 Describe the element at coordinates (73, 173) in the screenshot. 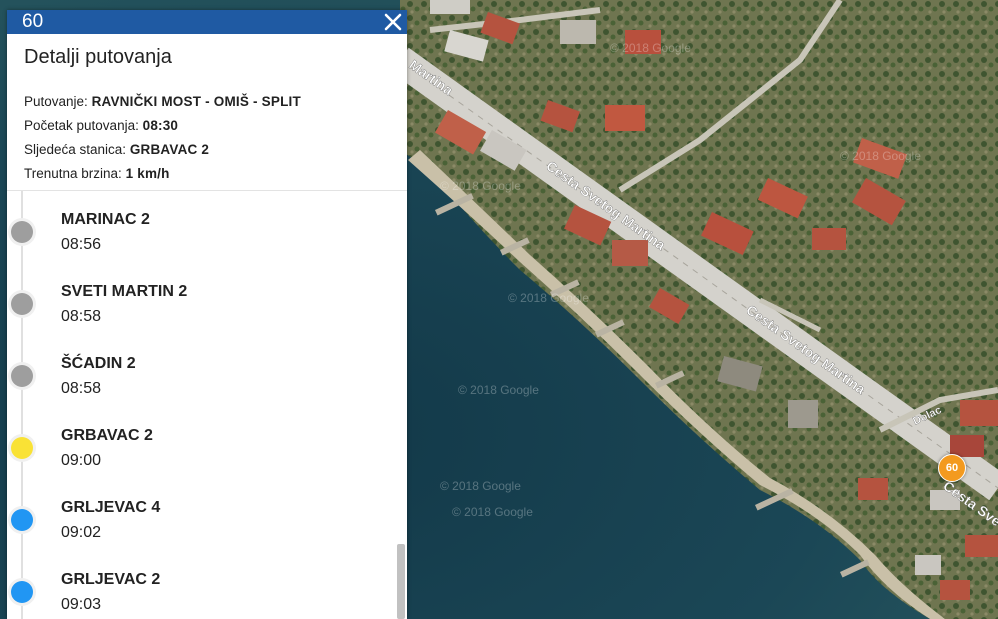

I see `speed-label: Trenutna brzina:` at that location.